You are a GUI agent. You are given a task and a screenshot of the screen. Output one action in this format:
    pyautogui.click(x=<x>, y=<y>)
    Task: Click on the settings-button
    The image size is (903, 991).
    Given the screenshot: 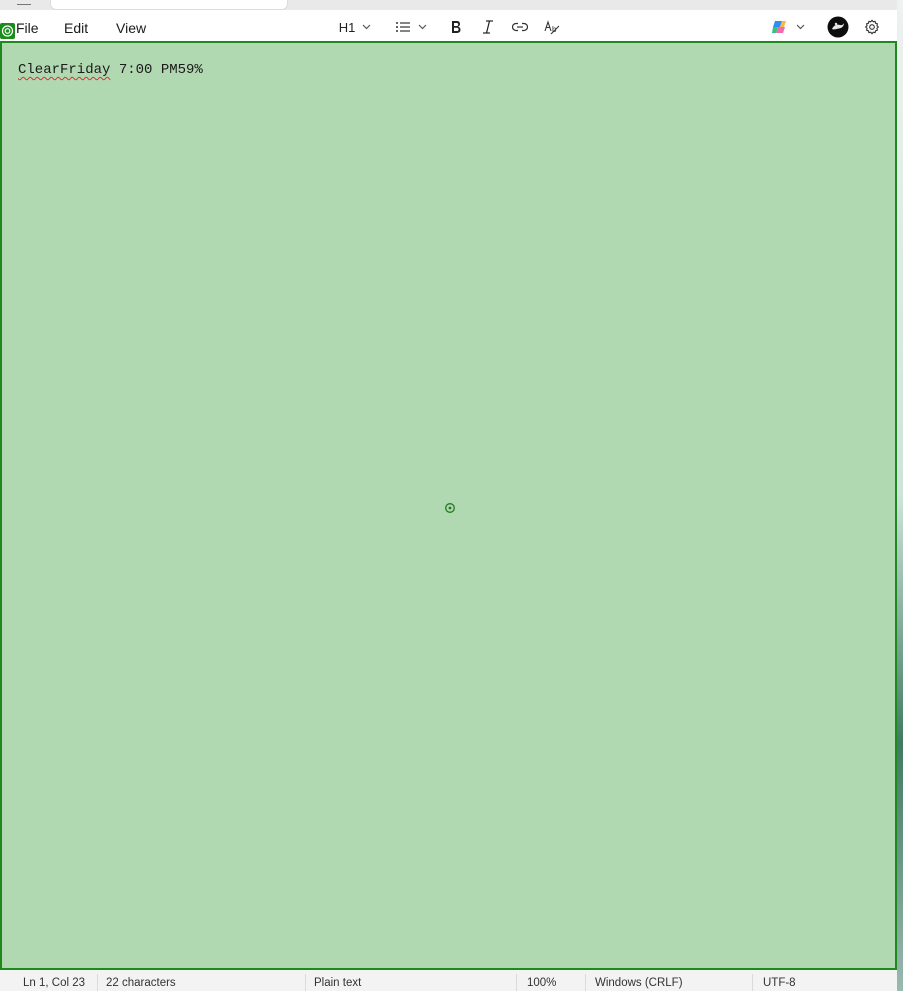 What is the action you would take?
    pyautogui.click(x=872, y=27)
    